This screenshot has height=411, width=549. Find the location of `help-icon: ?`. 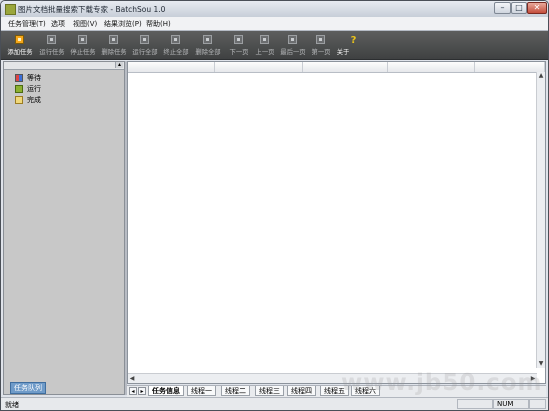

help-icon: ? is located at coordinates (353, 40).